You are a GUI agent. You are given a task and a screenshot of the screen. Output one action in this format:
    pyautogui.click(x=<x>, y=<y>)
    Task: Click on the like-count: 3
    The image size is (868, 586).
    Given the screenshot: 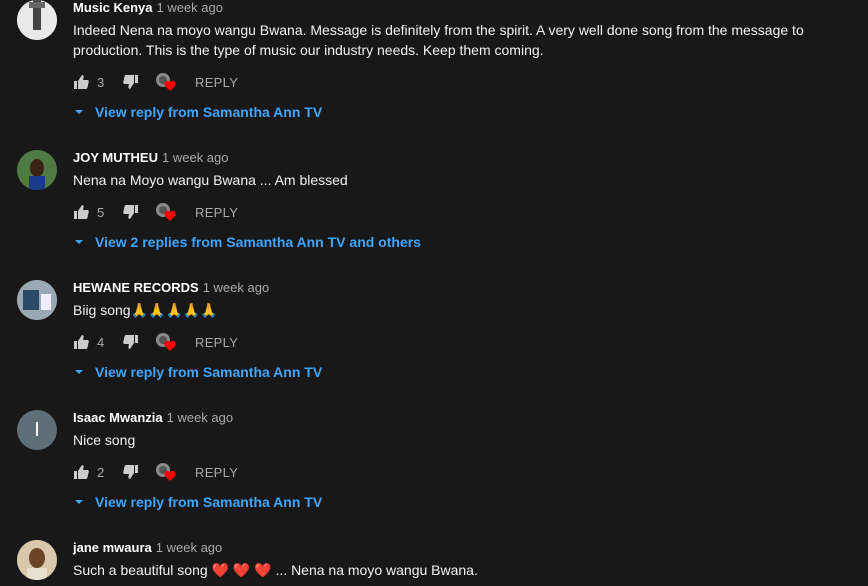 What is the action you would take?
    pyautogui.click(x=101, y=82)
    